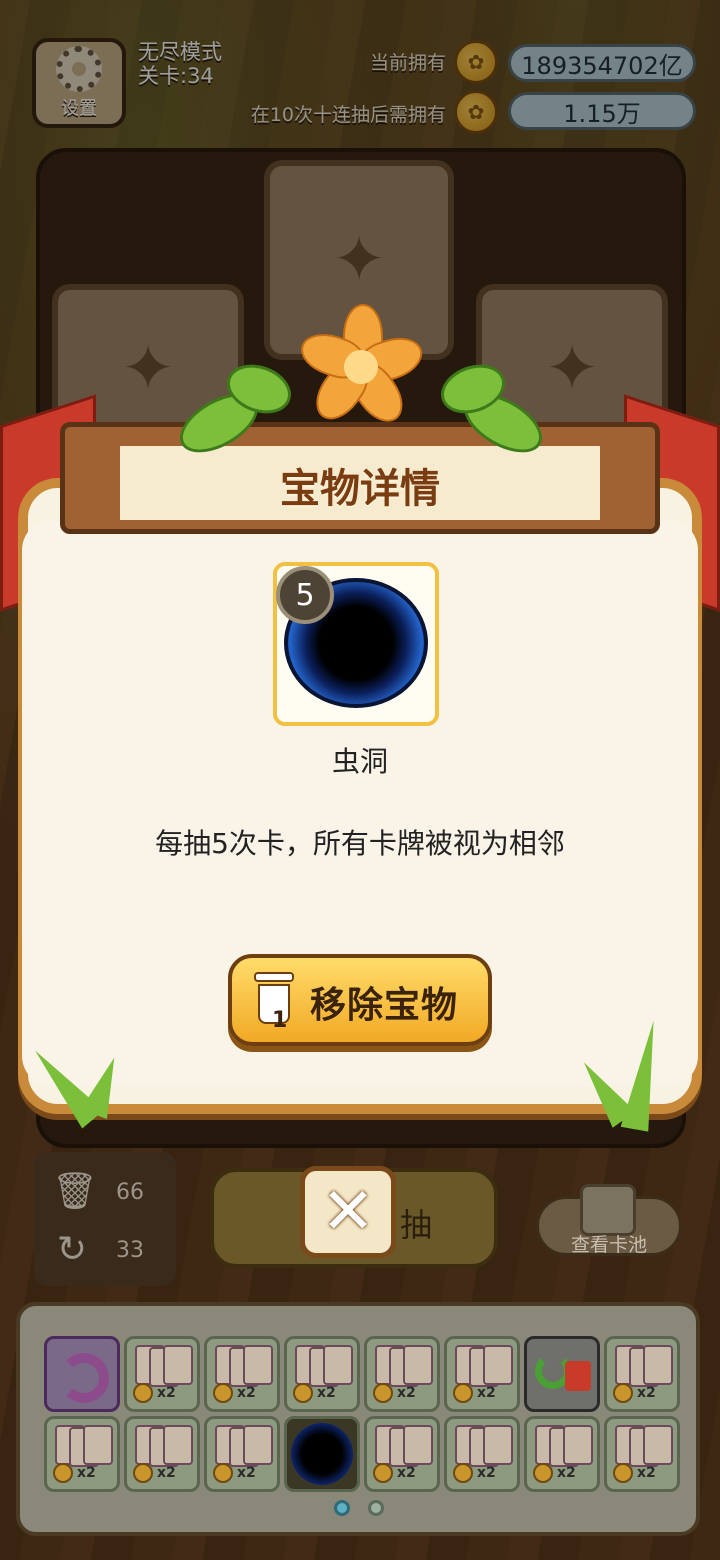 The width and height of the screenshot is (720, 1560). What do you see at coordinates (84, 1378) in the screenshot?
I see `undo-icon` at bounding box center [84, 1378].